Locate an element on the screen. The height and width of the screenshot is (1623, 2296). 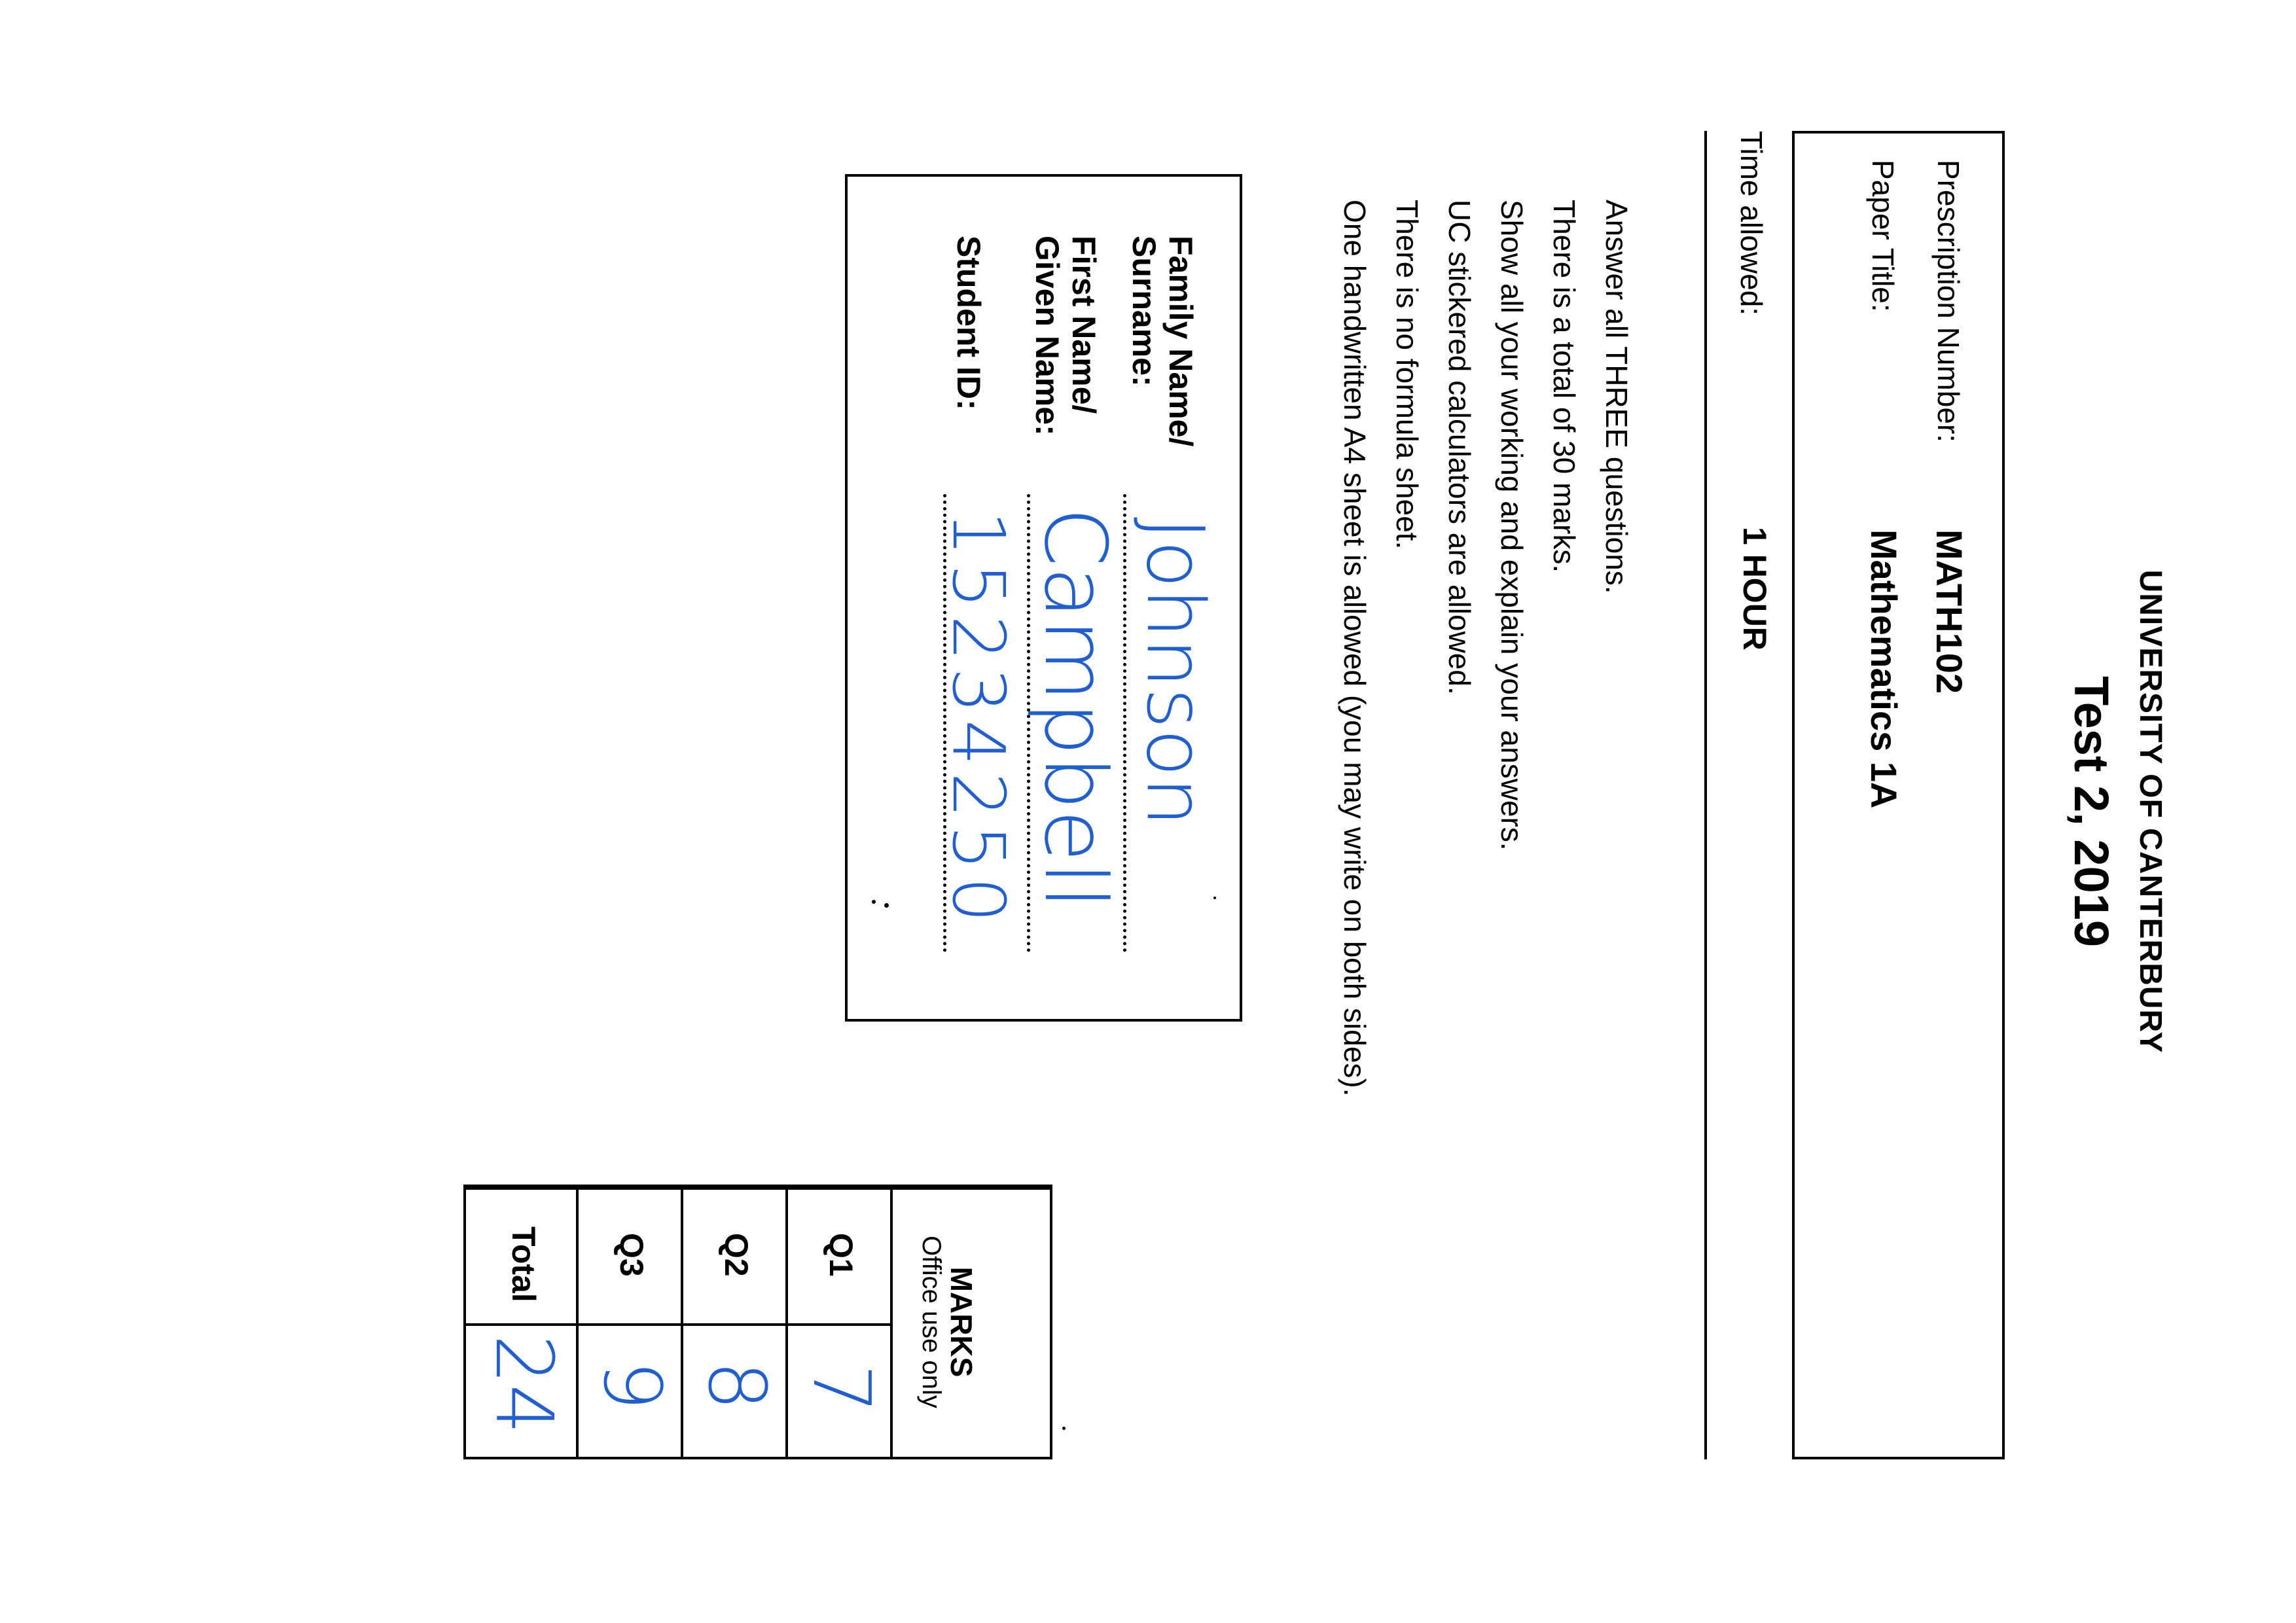
marks-row-label-q1: Q1 is located at coordinates (841, 1255).